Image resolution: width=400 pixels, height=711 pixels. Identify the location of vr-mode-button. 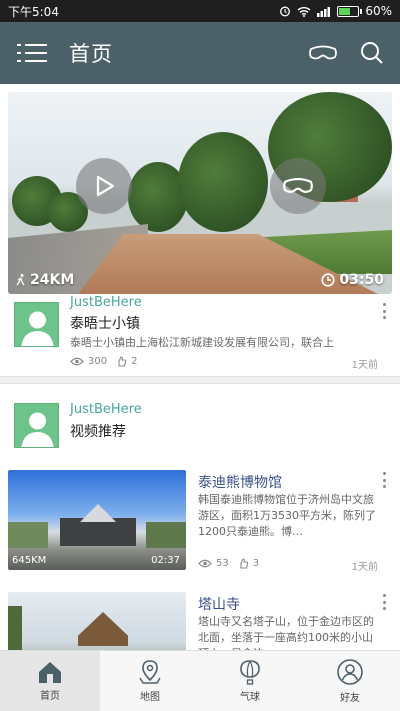
(298, 186).